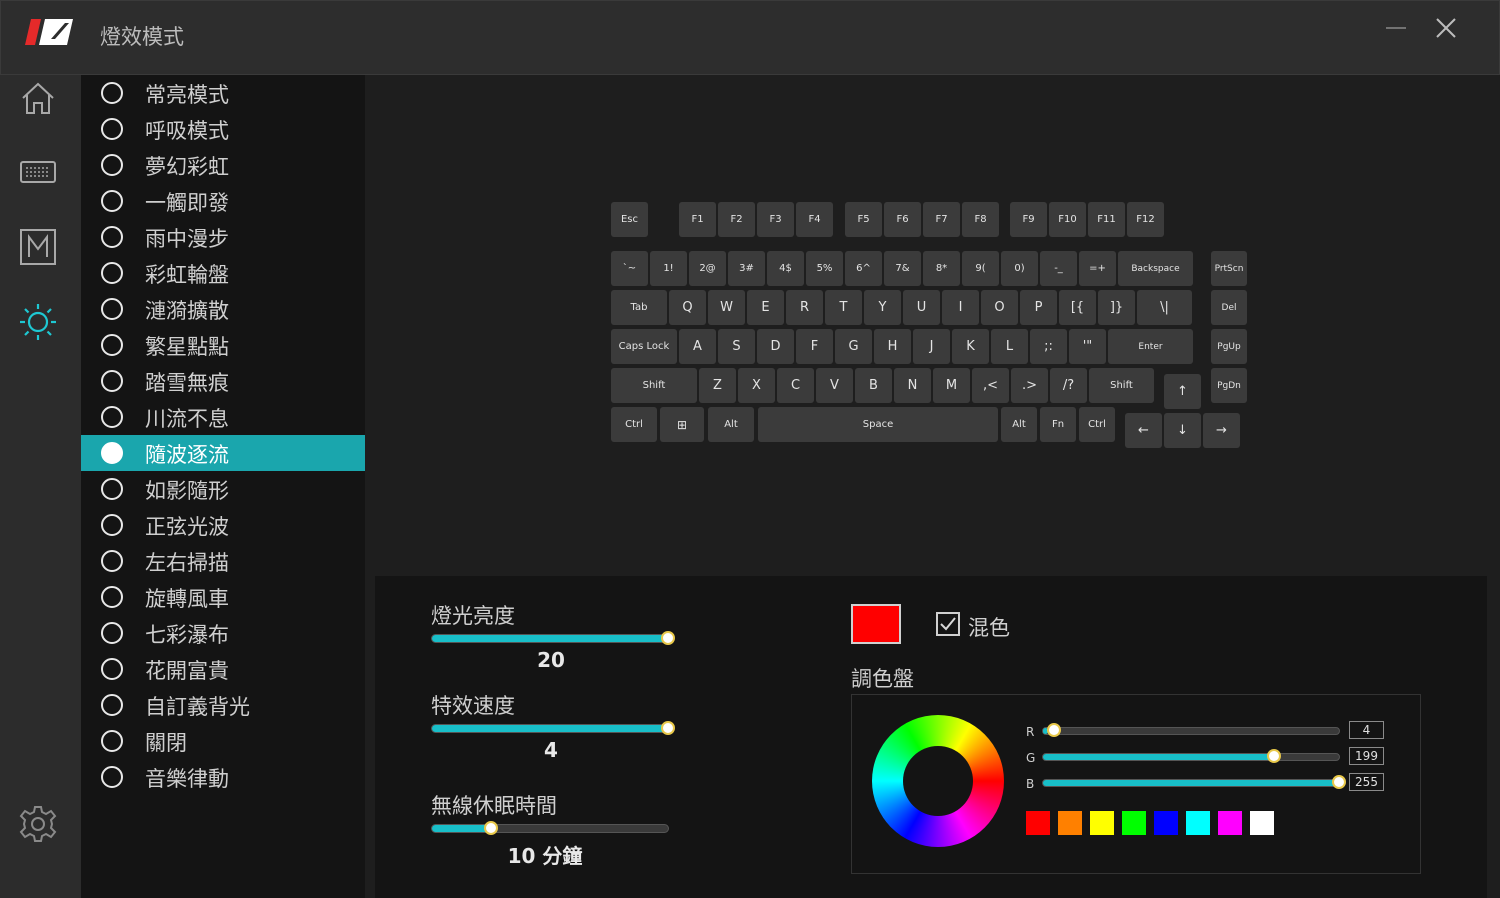 The height and width of the screenshot is (898, 1500). What do you see at coordinates (223, 273) in the screenshot?
I see `mode-item: 彩虹輪盤` at bounding box center [223, 273].